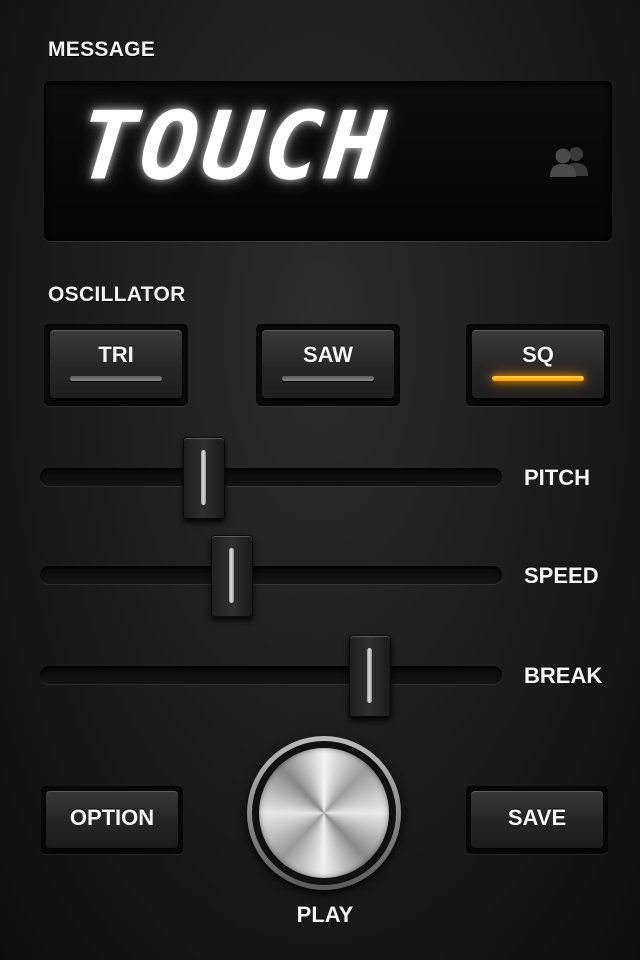 The image size is (640, 960). I want to click on play-button, so click(324, 813).